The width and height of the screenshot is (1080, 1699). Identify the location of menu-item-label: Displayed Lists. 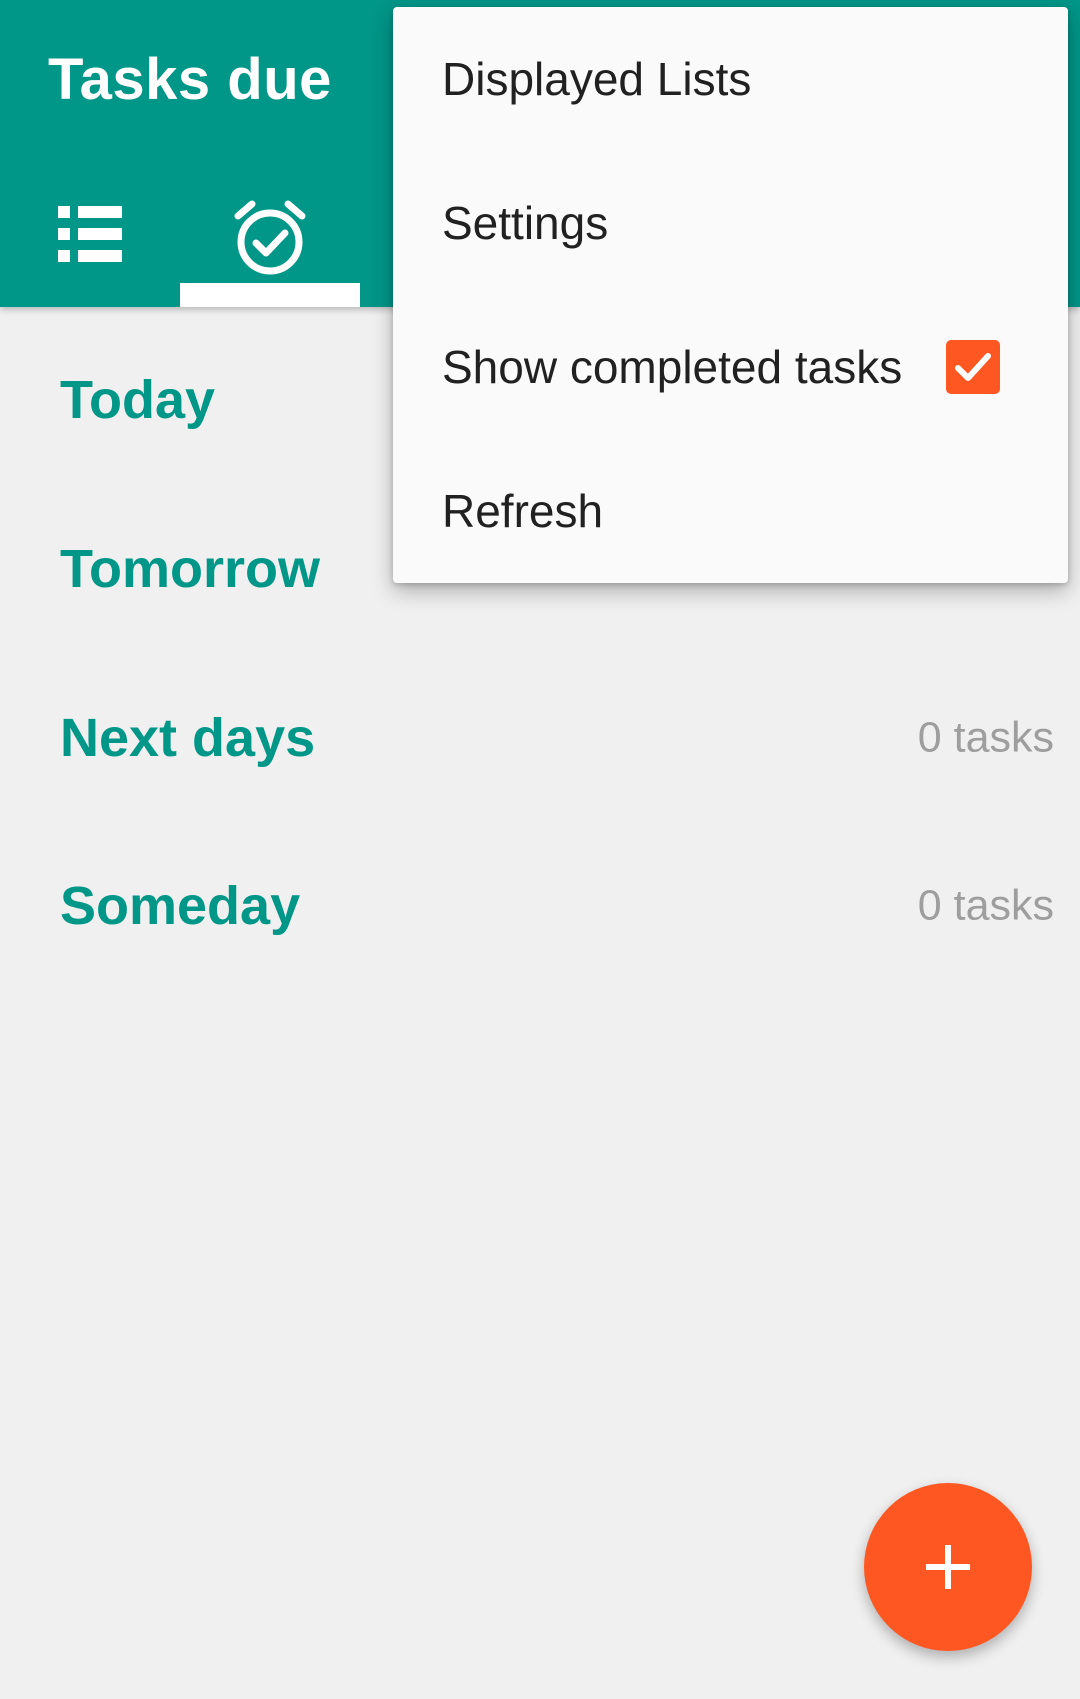
(597, 79).